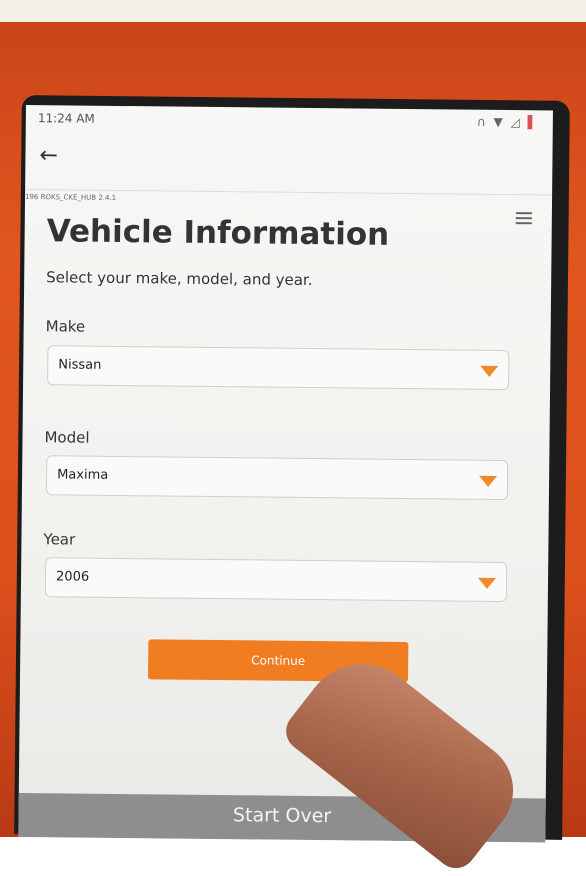 The image size is (586, 876). Describe the element at coordinates (276, 580) in the screenshot. I see `year-select: 2006` at that location.